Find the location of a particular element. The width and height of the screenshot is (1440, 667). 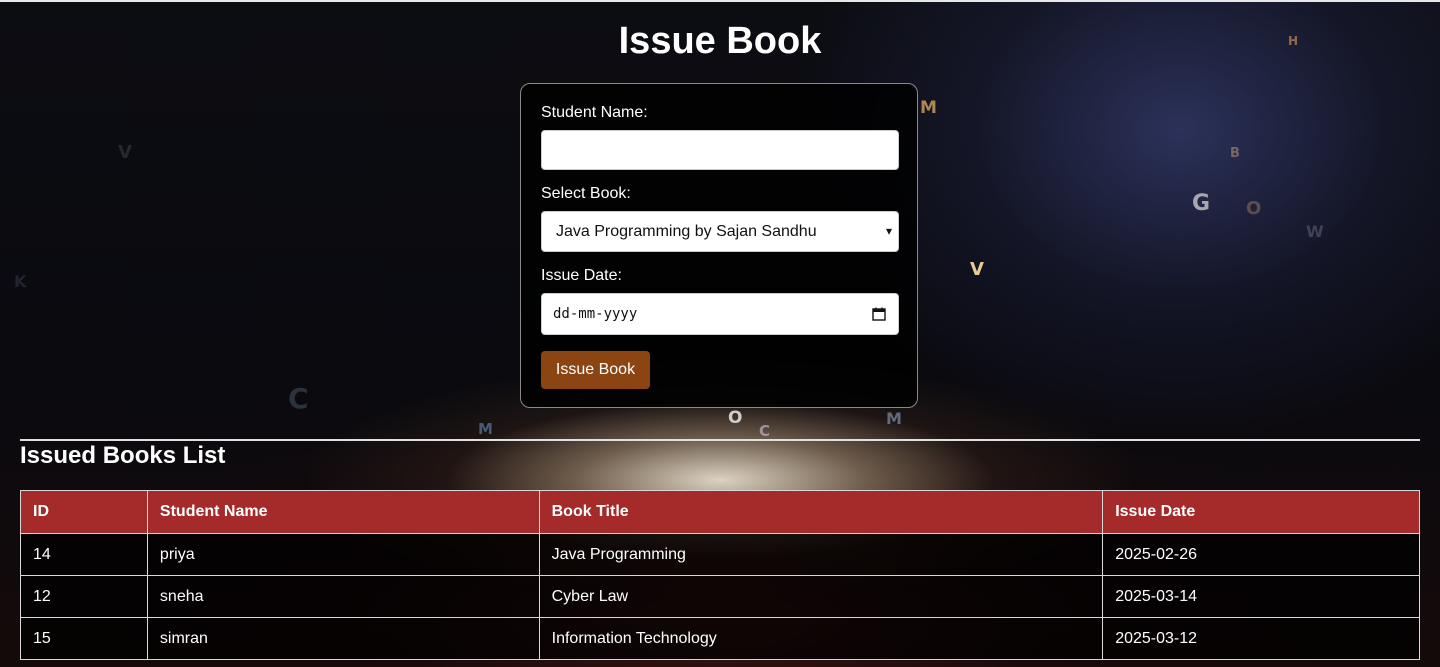

background-letter: K is located at coordinates (20, 281).